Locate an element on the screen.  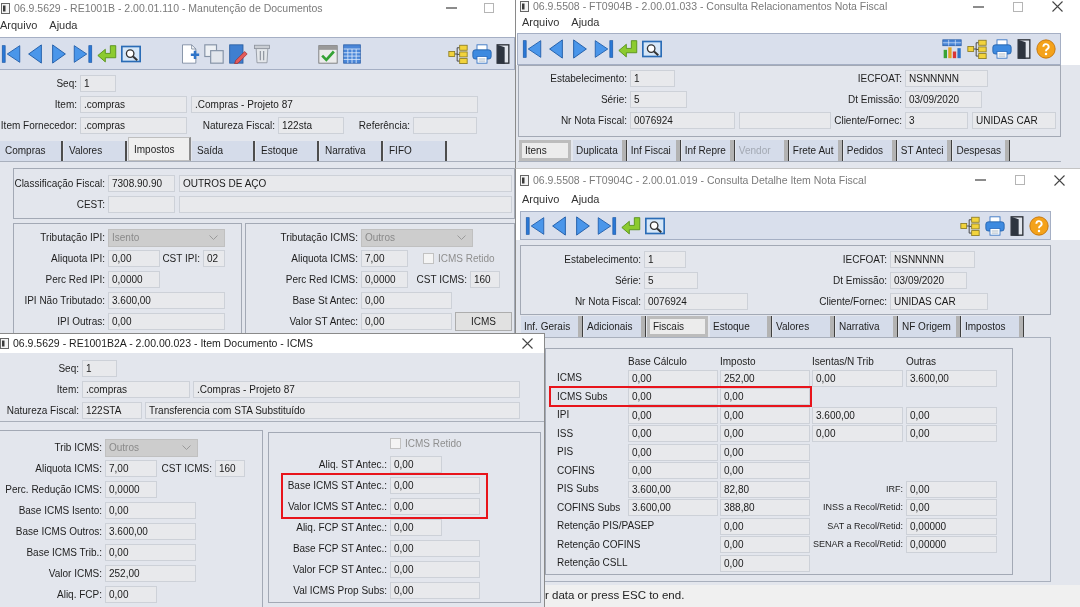
text-field: Transferencia com STA Substituído is located at coordinates (332, 410).